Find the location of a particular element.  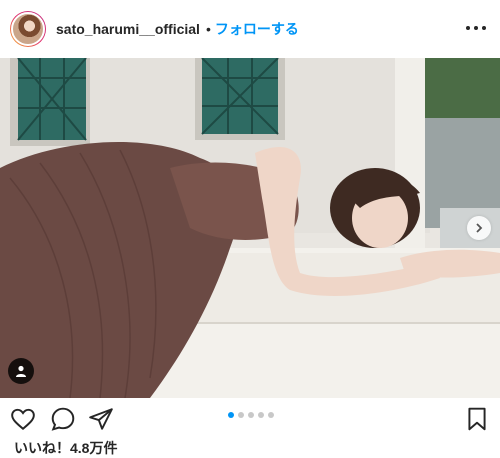

post-header: sato_harumi__official • フォローする is located at coordinates (250, 29).